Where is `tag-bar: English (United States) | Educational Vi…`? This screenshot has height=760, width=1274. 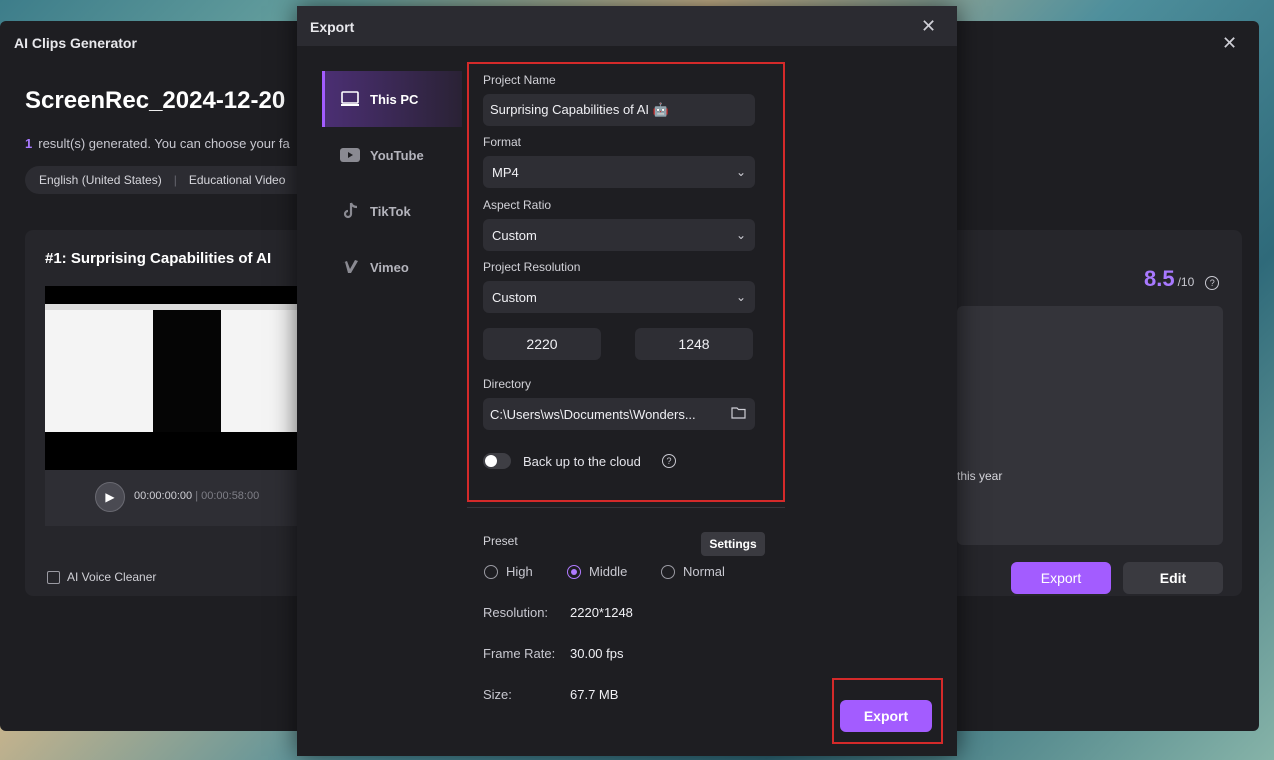 tag-bar: English (United States) | Educational Vi… is located at coordinates (170, 180).